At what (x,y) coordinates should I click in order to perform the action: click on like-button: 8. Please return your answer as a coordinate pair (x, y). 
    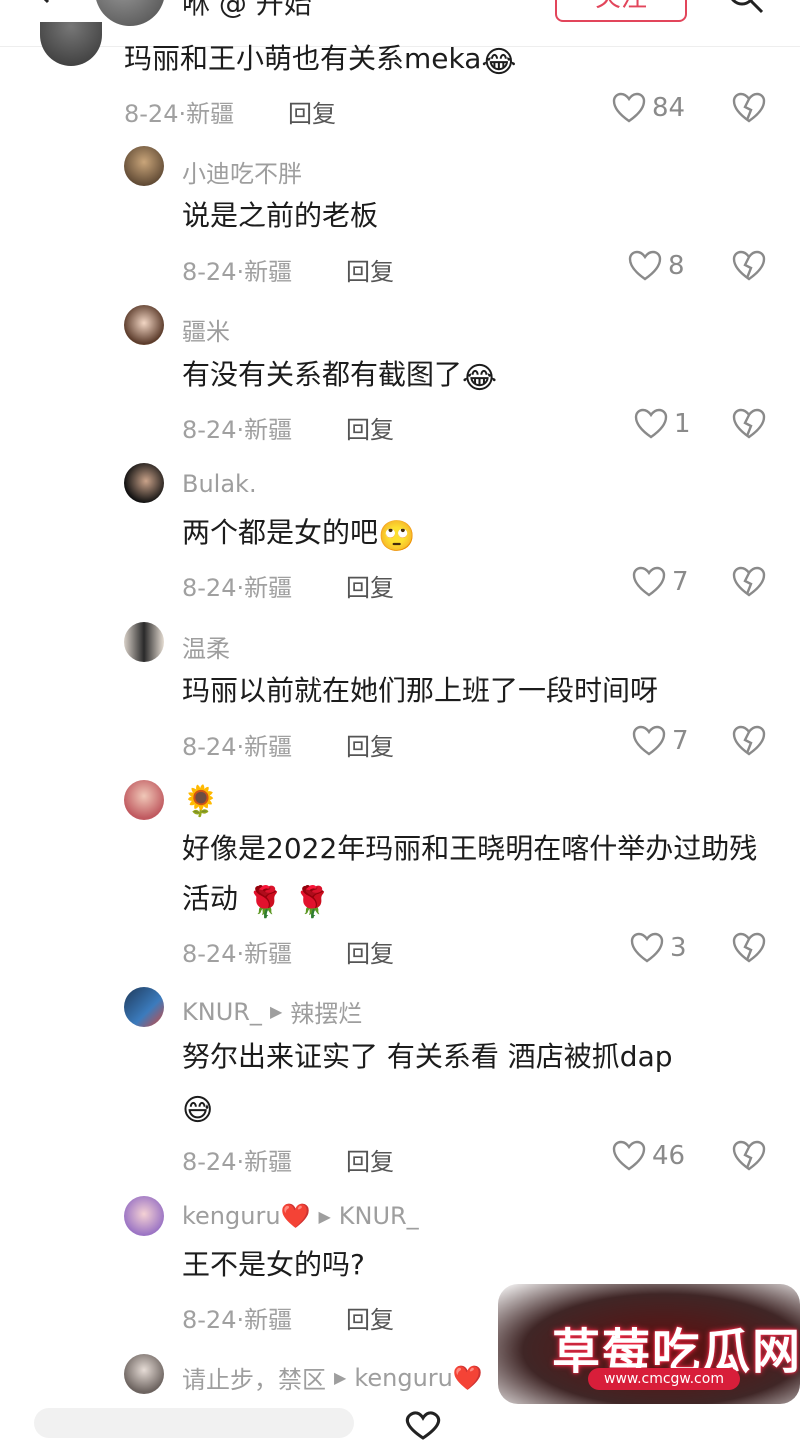
    Looking at the image, I should click on (656, 266).